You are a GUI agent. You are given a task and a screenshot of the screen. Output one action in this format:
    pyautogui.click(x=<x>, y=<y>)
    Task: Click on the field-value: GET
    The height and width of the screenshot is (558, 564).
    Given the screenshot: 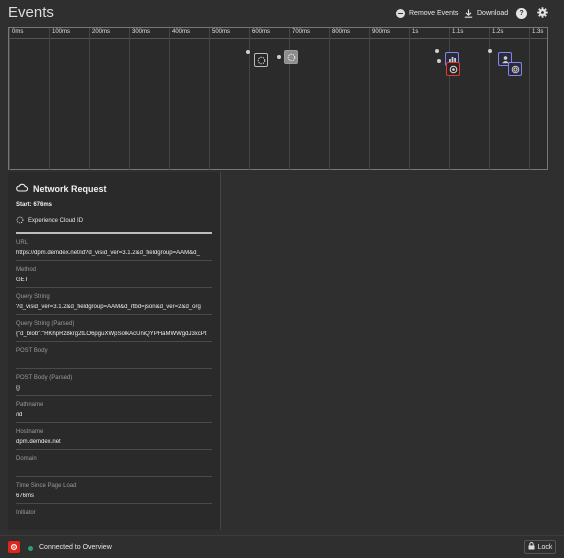 What is the action you would take?
    pyautogui.click(x=114, y=280)
    